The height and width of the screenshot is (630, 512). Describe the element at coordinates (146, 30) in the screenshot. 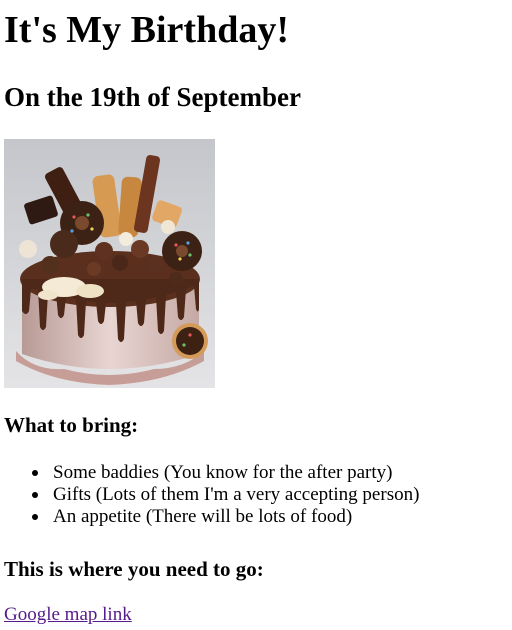

I see `page-title: It's My Birthday!` at that location.